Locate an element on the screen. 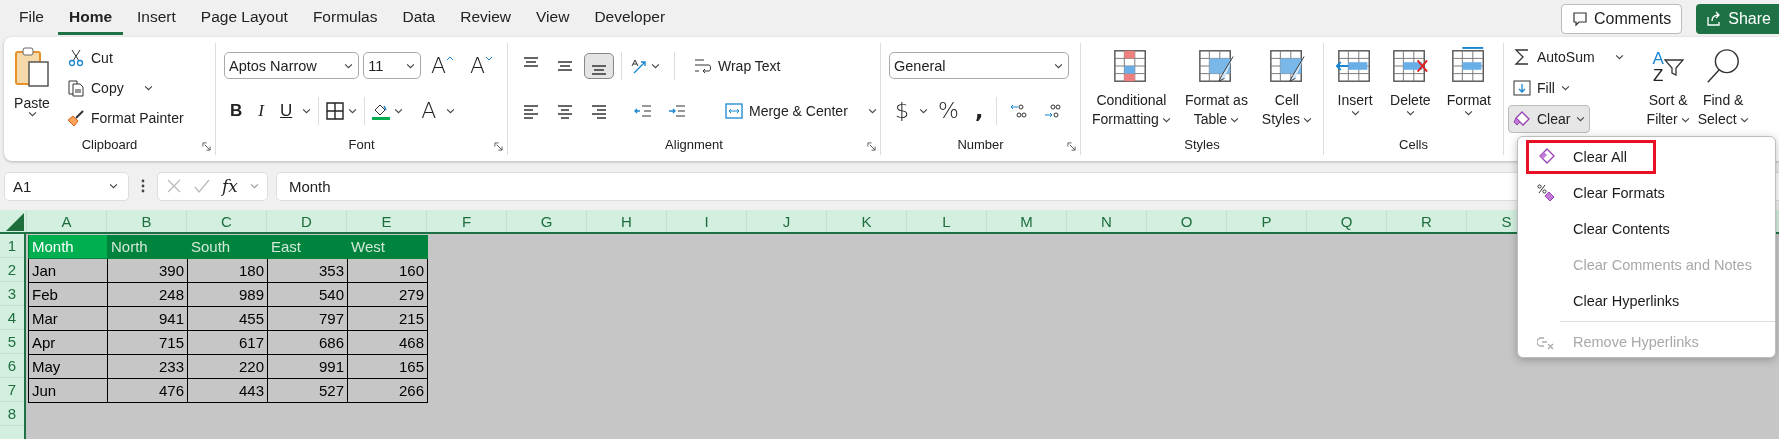 This screenshot has height=439, width=1779. row-header: 5 is located at coordinates (12, 342).